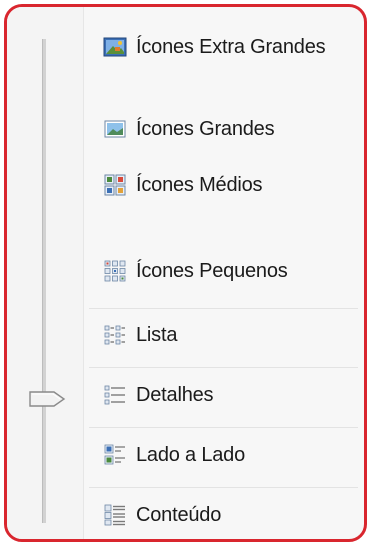 The image size is (375, 548). Describe the element at coordinates (48, 399) in the screenshot. I see `slider-thumb` at that location.